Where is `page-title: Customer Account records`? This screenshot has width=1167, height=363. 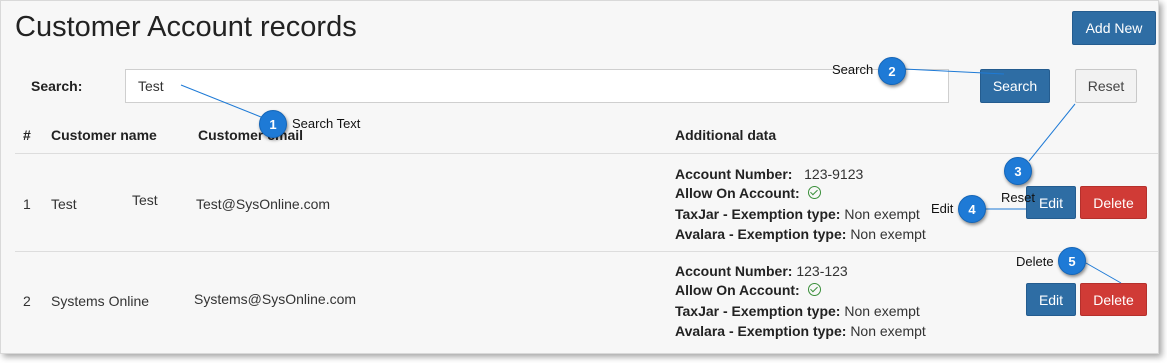 page-title: Customer Account records is located at coordinates (186, 27).